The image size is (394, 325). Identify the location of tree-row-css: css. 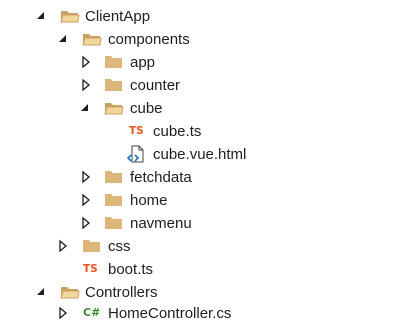
(197, 246).